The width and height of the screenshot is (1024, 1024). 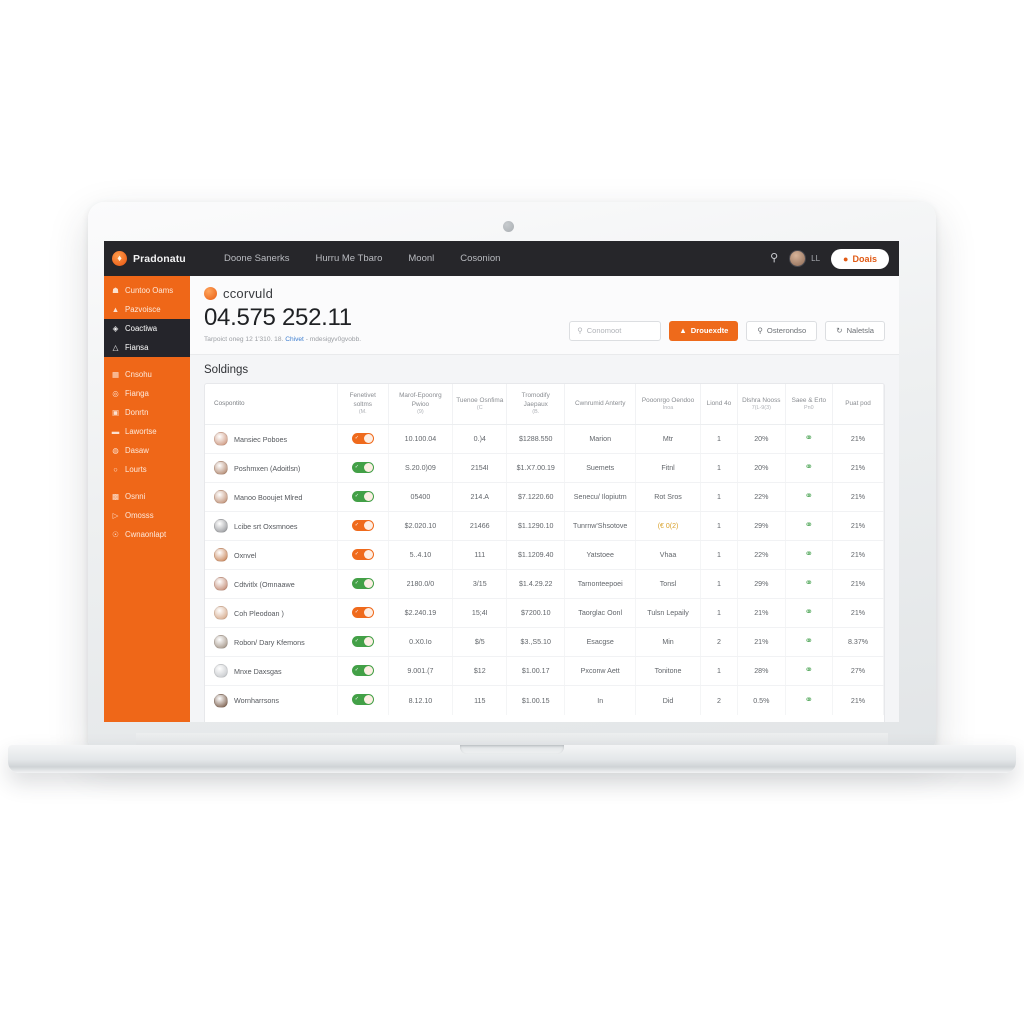 I want to click on col-header-4: Tromodify Jaepaux (B., so click(x=536, y=404).